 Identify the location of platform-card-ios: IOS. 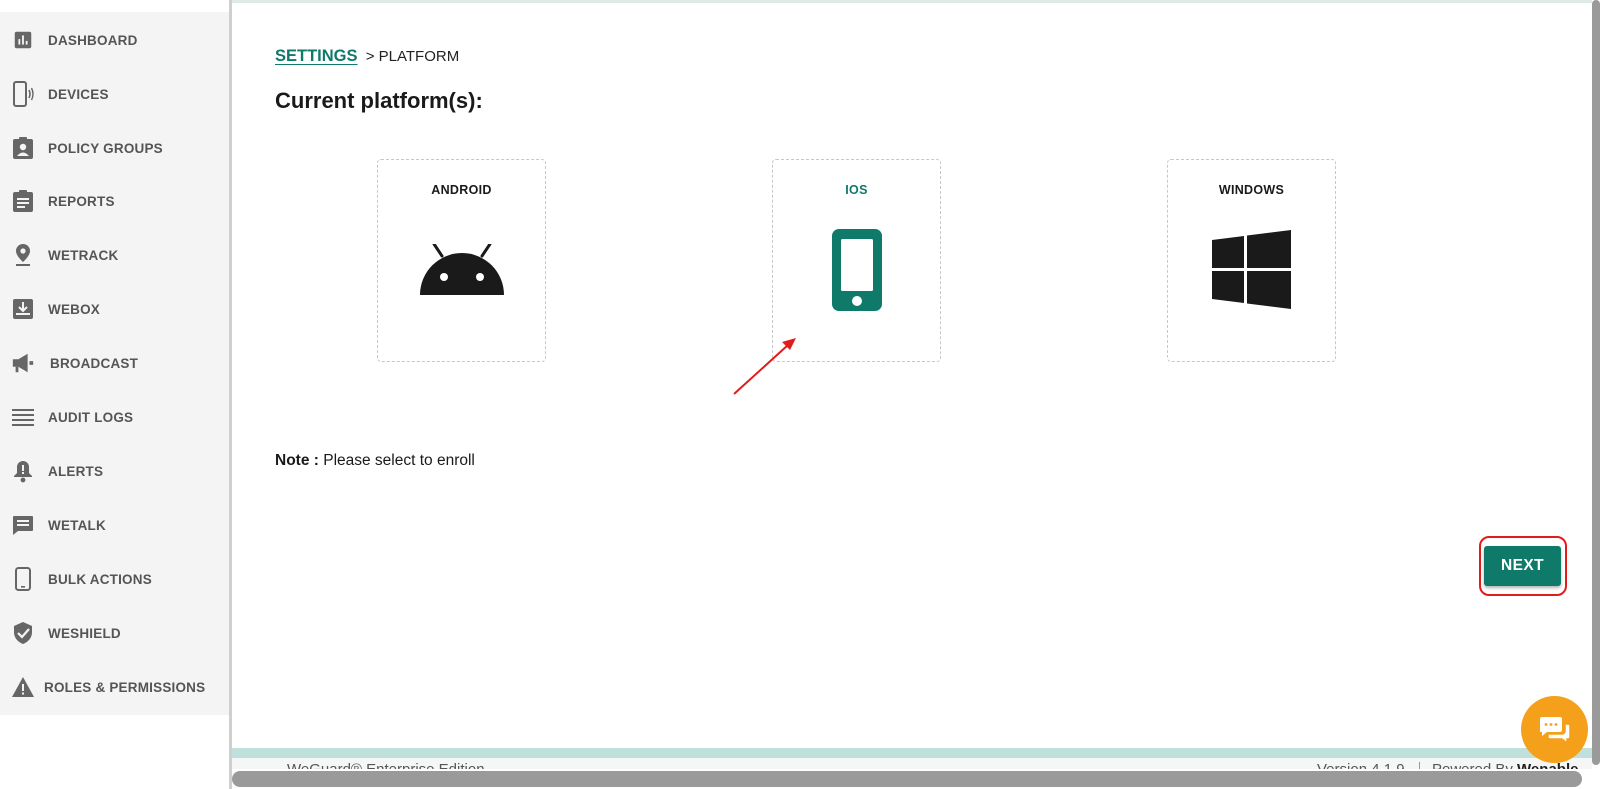
(856, 260).